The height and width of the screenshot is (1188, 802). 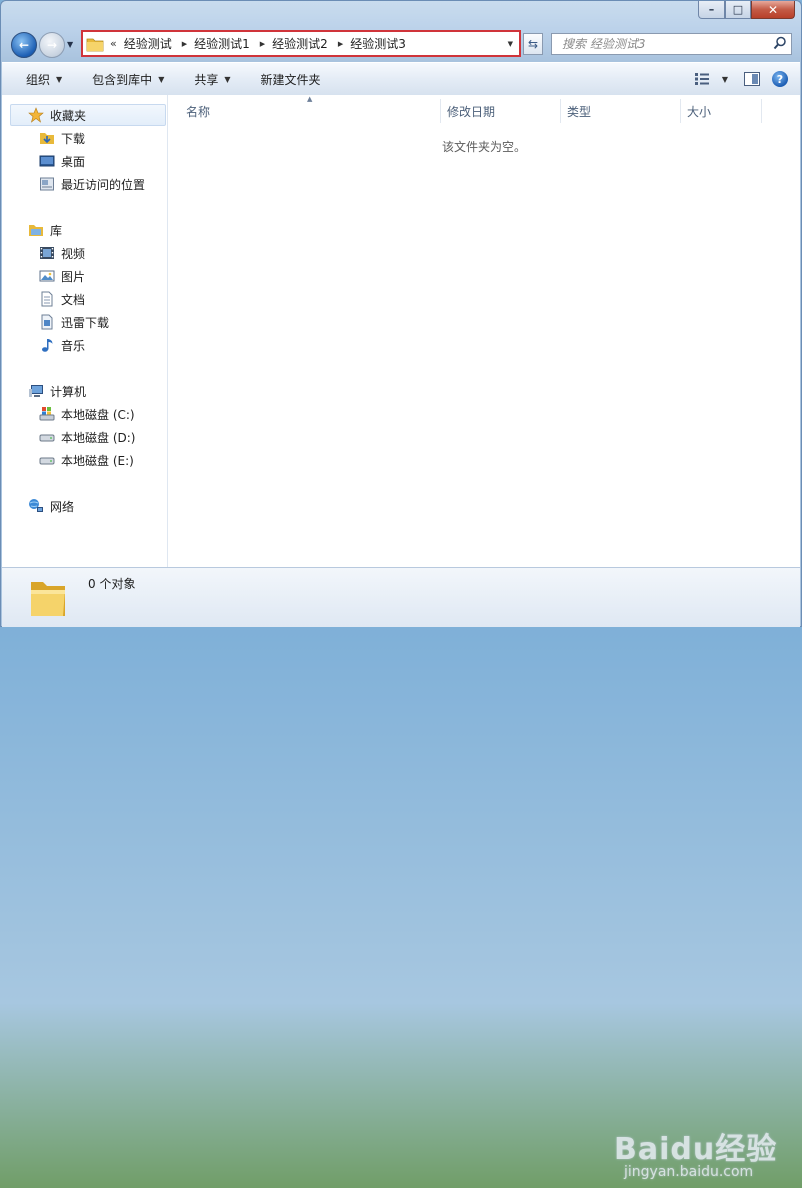 What do you see at coordinates (36, 505) in the screenshot?
I see `network-icon` at bounding box center [36, 505].